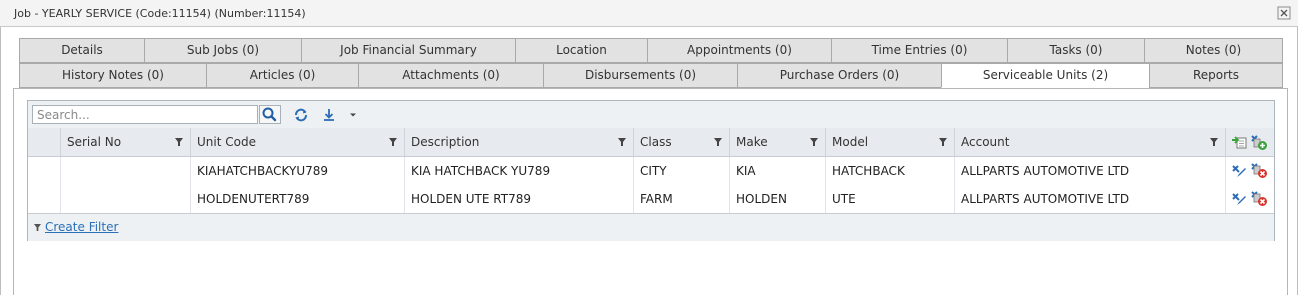  What do you see at coordinates (682, 142) in the screenshot?
I see `column-header-class: Class` at bounding box center [682, 142].